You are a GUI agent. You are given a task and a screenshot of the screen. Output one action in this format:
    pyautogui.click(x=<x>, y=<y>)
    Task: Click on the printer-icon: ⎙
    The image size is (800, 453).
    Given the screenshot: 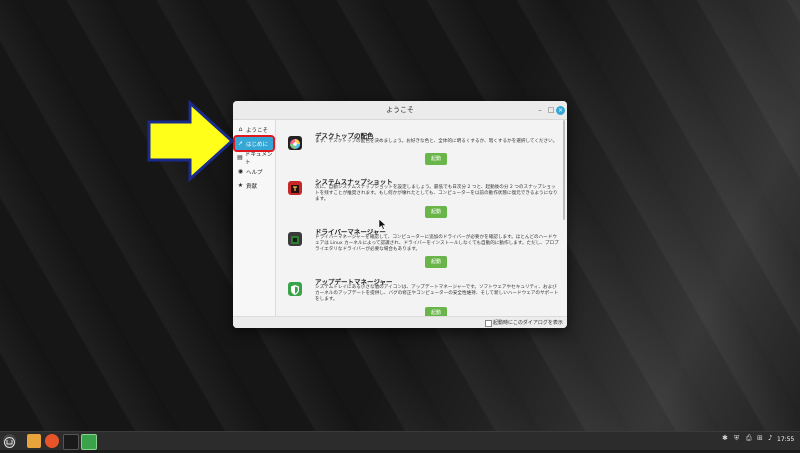 What is the action you would take?
    pyautogui.click(x=749, y=438)
    